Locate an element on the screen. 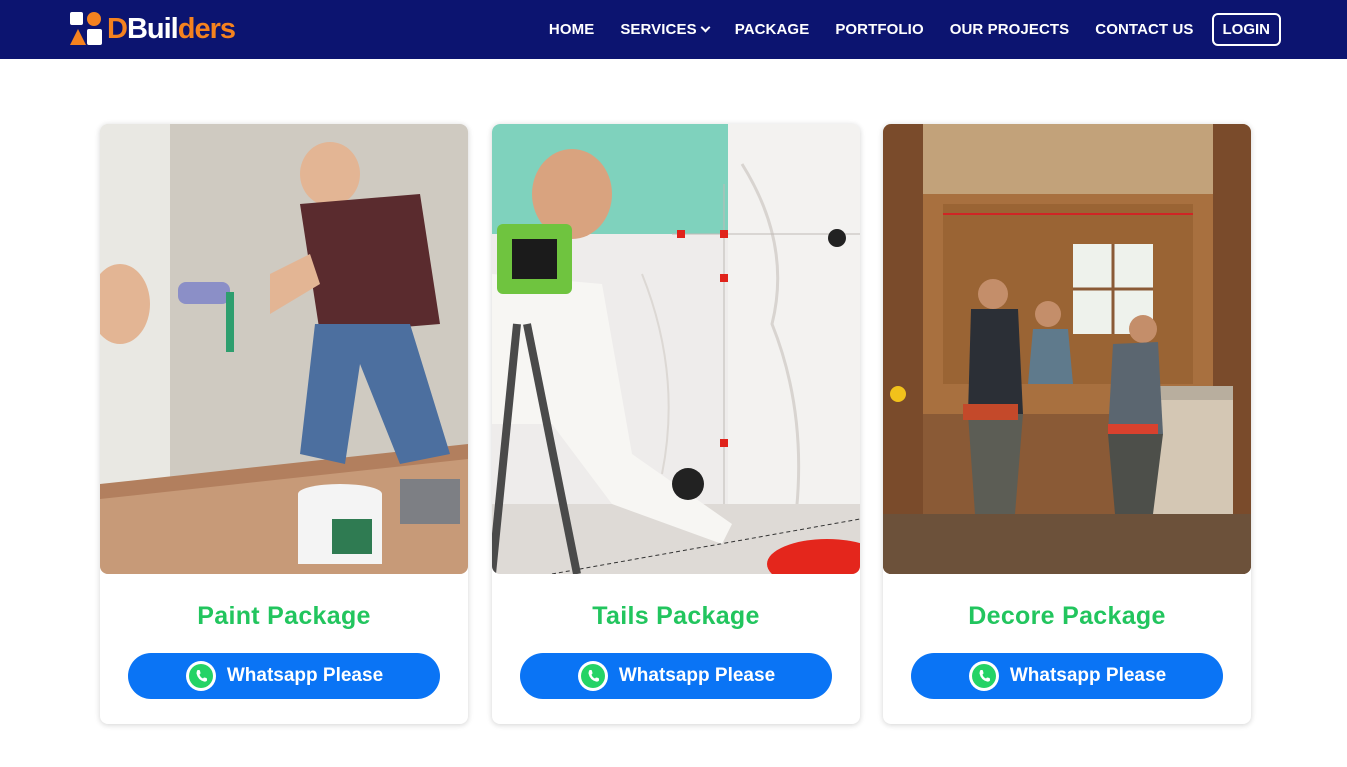 The image size is (1347, 767). nav-contact-us: CONTACT US is located at coordinates (1144, 29).